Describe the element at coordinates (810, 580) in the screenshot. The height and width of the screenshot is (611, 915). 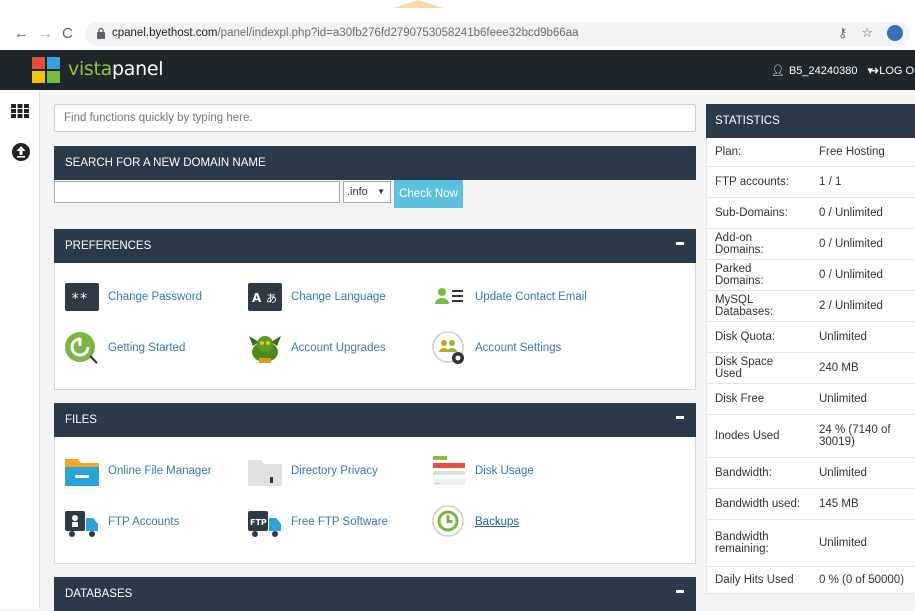
I see `stat-row: Daily Hits Used 0 % (0 of 50000)` at that location.